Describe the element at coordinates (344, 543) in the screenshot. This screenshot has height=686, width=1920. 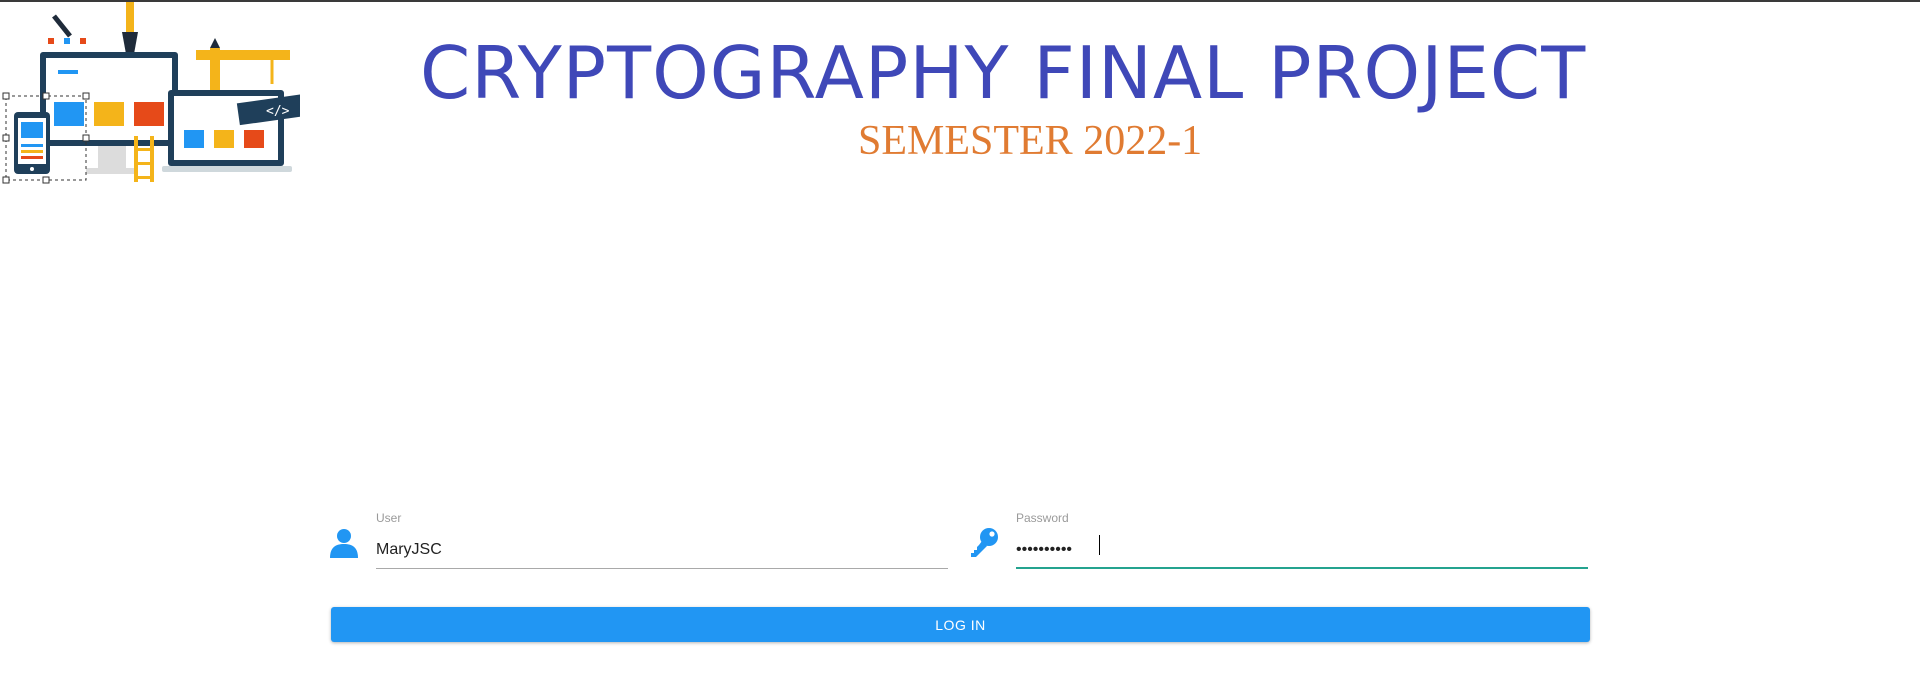
I see `user-icon` at that location.